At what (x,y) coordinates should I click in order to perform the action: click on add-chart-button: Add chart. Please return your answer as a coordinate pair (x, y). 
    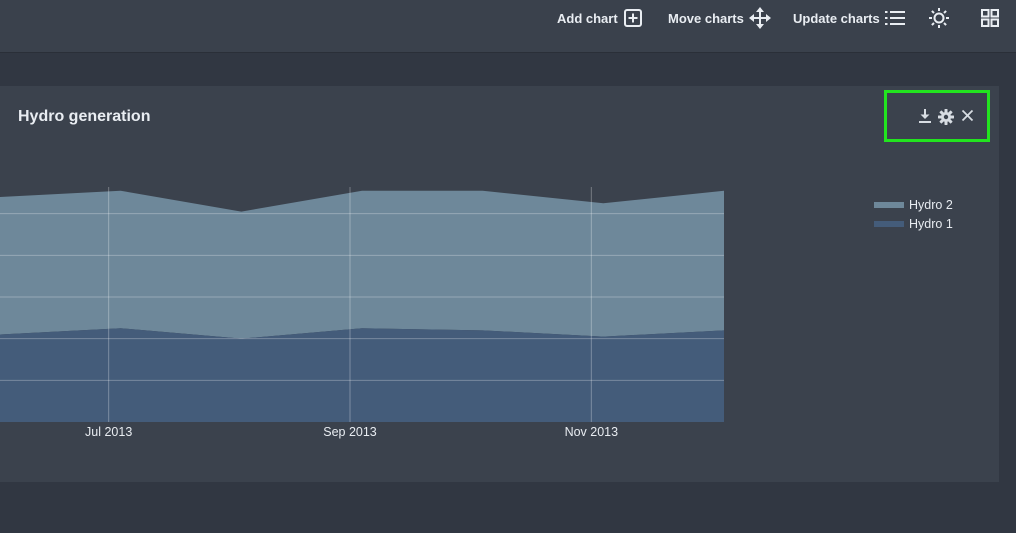
    Looking at the image, I should click on (600, 18).